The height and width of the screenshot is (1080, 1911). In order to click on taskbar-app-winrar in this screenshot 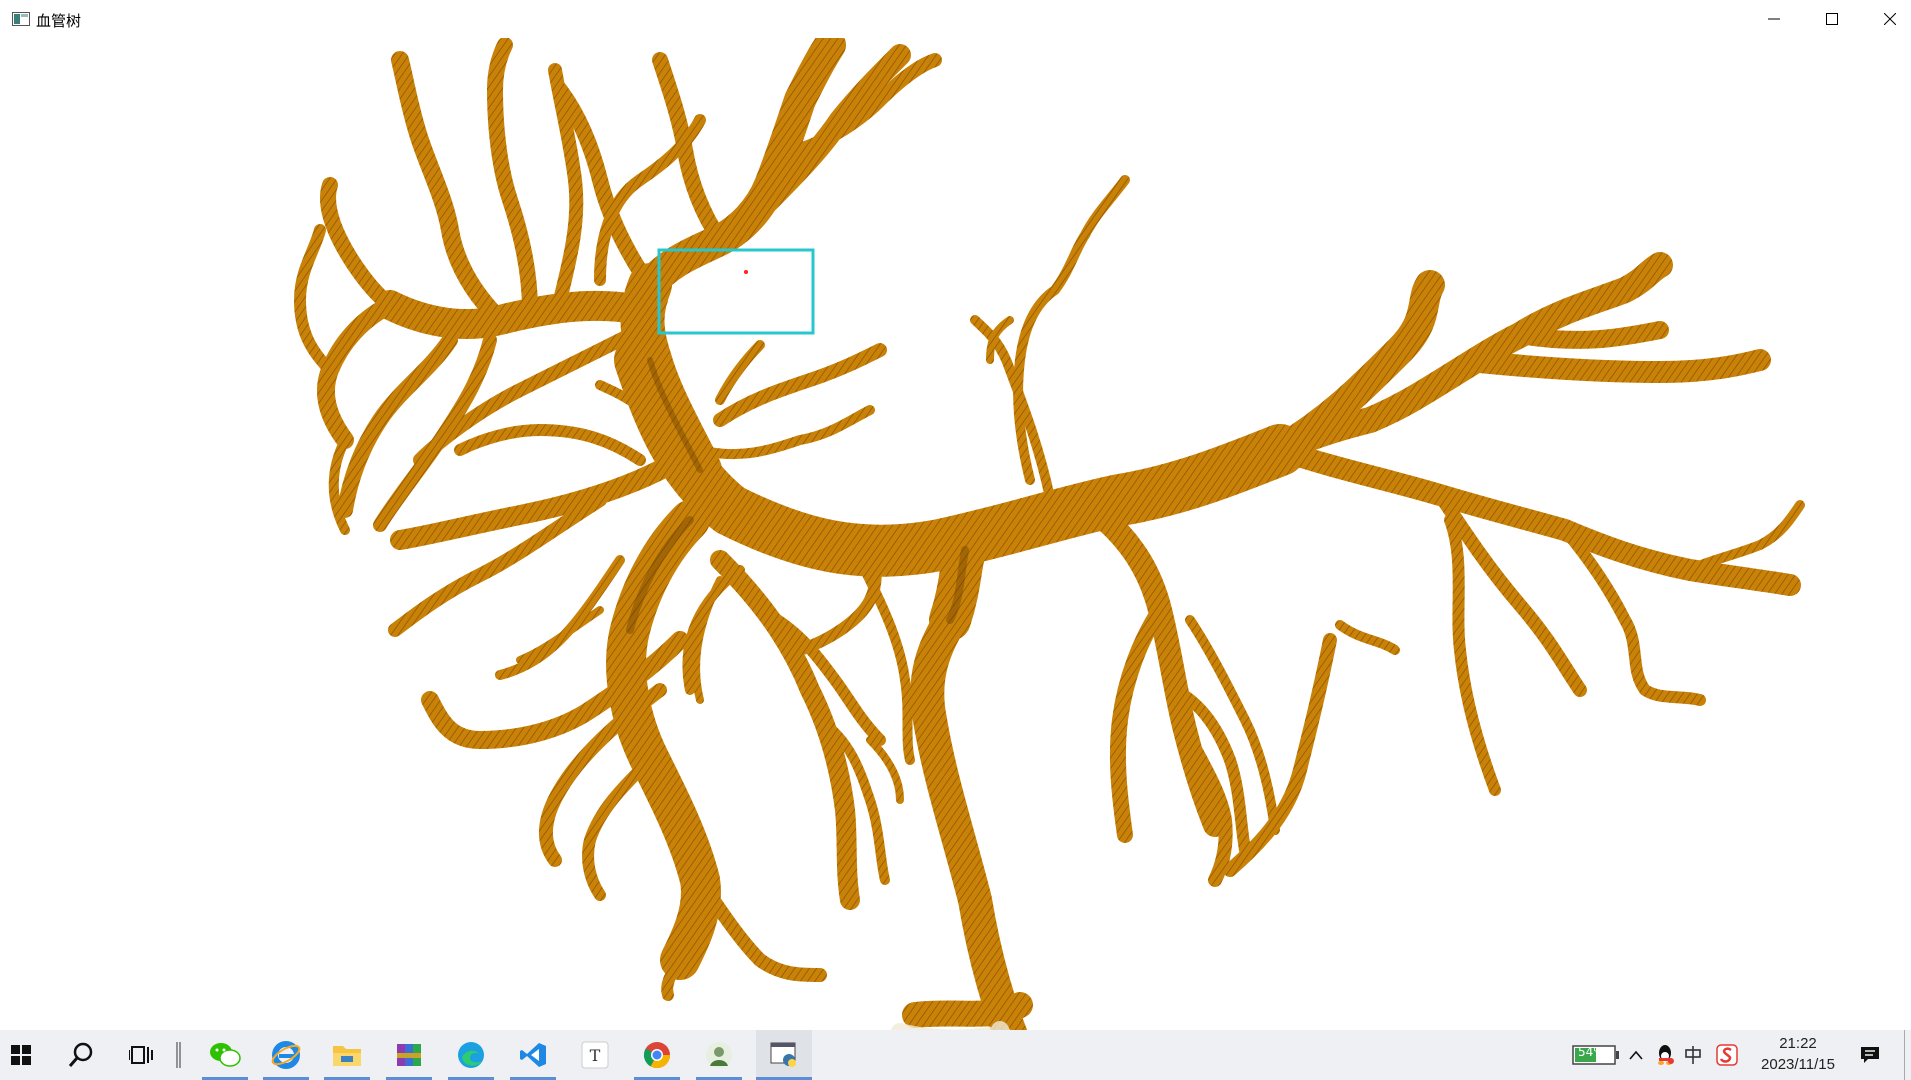, I will do `click(409, 1055)`.